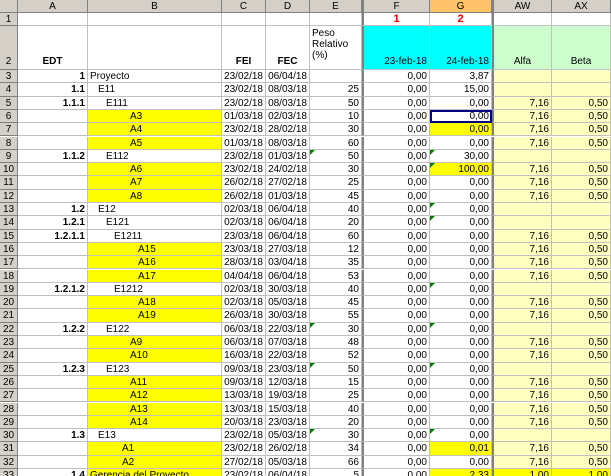  What do you see at coordinates (155, 396) in the screenshot?
I see `name-cell: A12` at bounding box center [155, 396].